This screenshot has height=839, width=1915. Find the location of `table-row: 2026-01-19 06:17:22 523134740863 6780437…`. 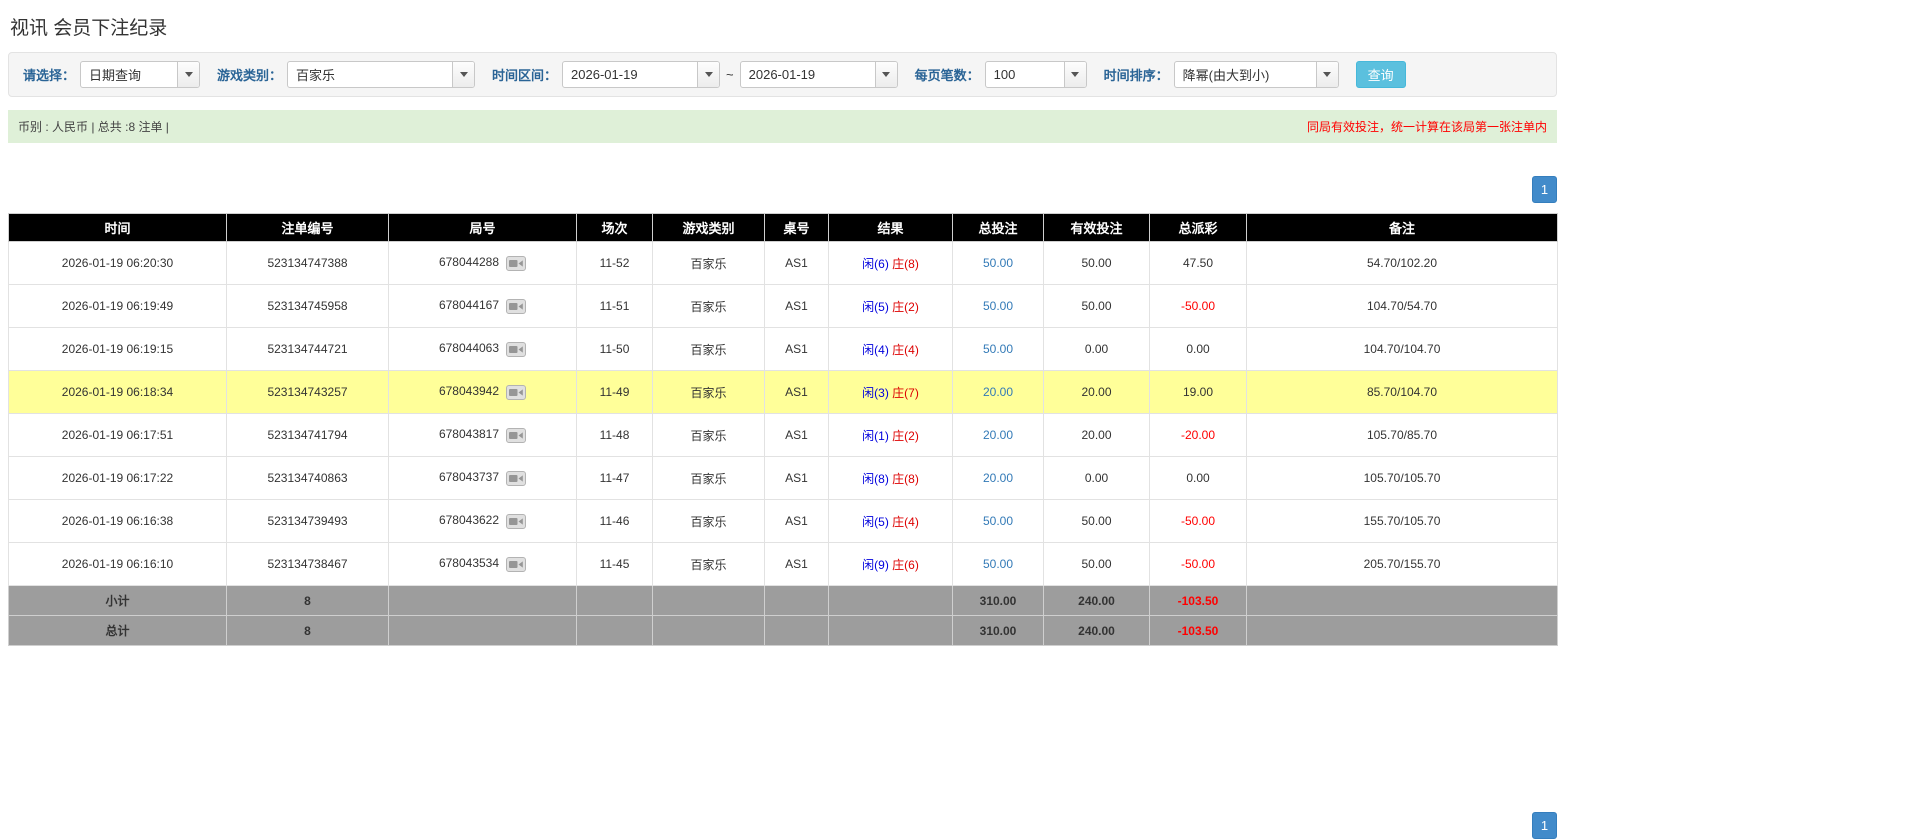

table-row: 2026-01-19 06:17:22 523134740863 6780437… is located at coordinates (783, 478).